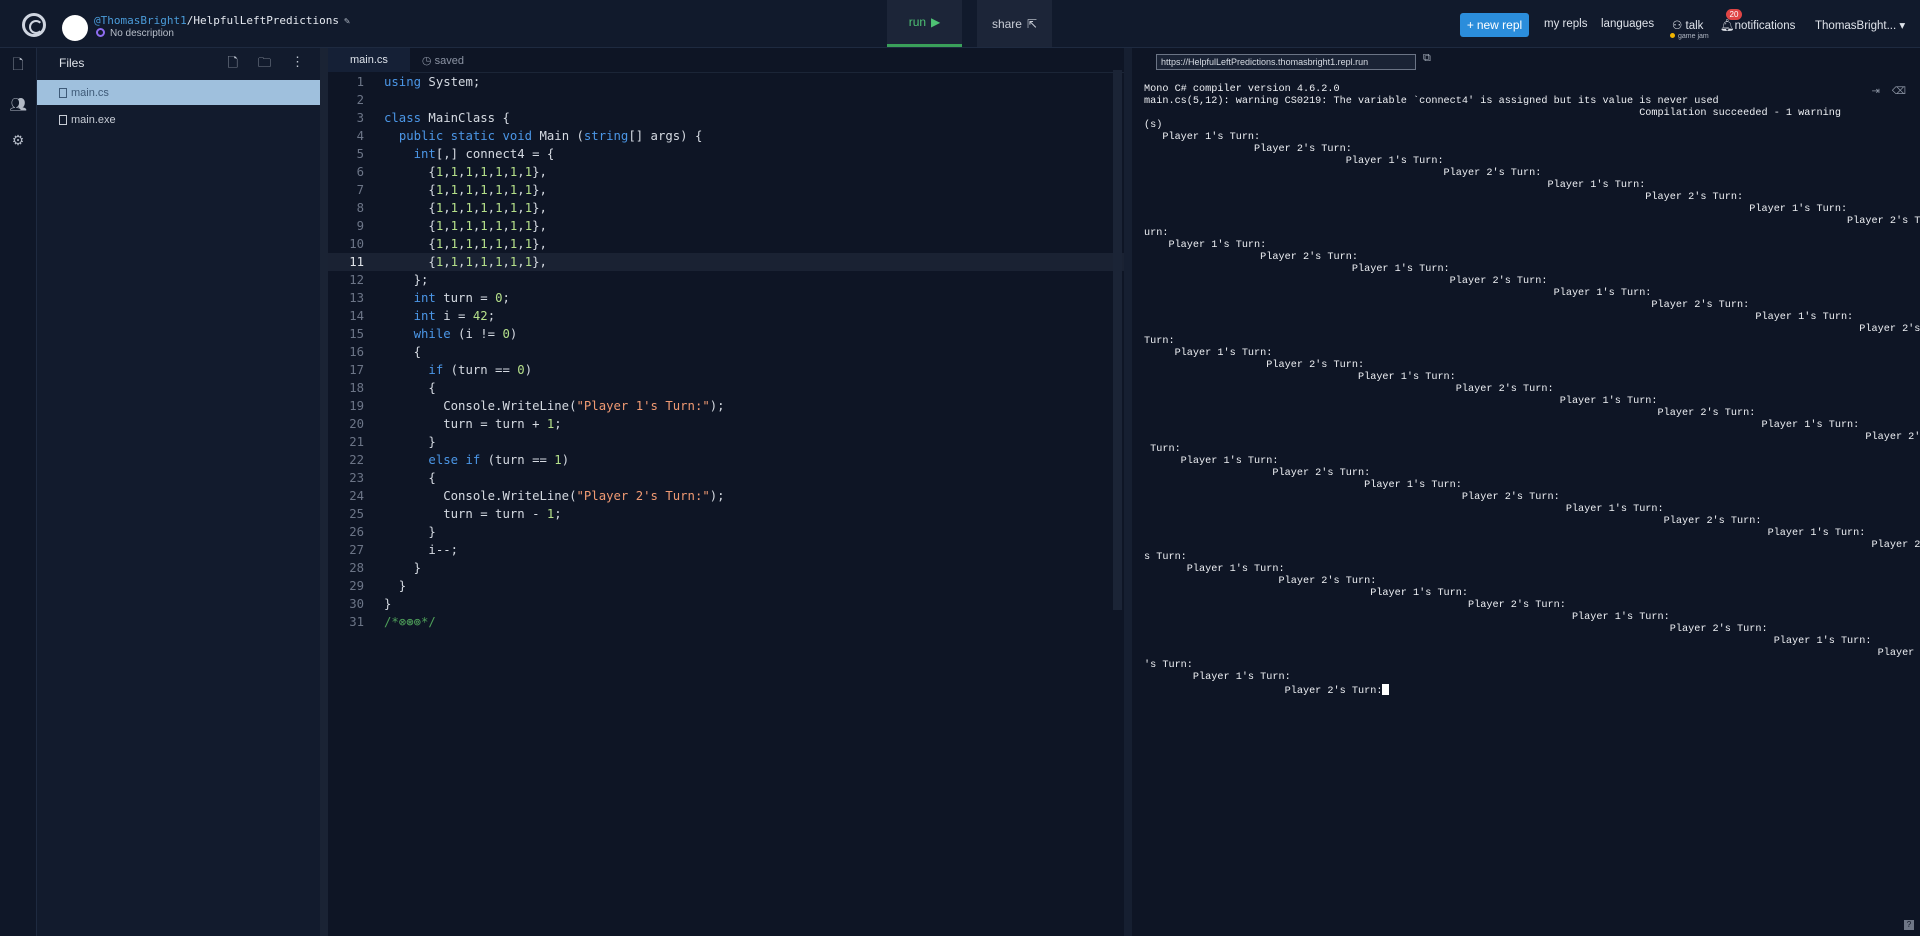 The image size is (1920, 936). What do you see at coordinates (34, 25) in the screenshot?
I see `replit-logo-icon` at bounding box center [34, 25].